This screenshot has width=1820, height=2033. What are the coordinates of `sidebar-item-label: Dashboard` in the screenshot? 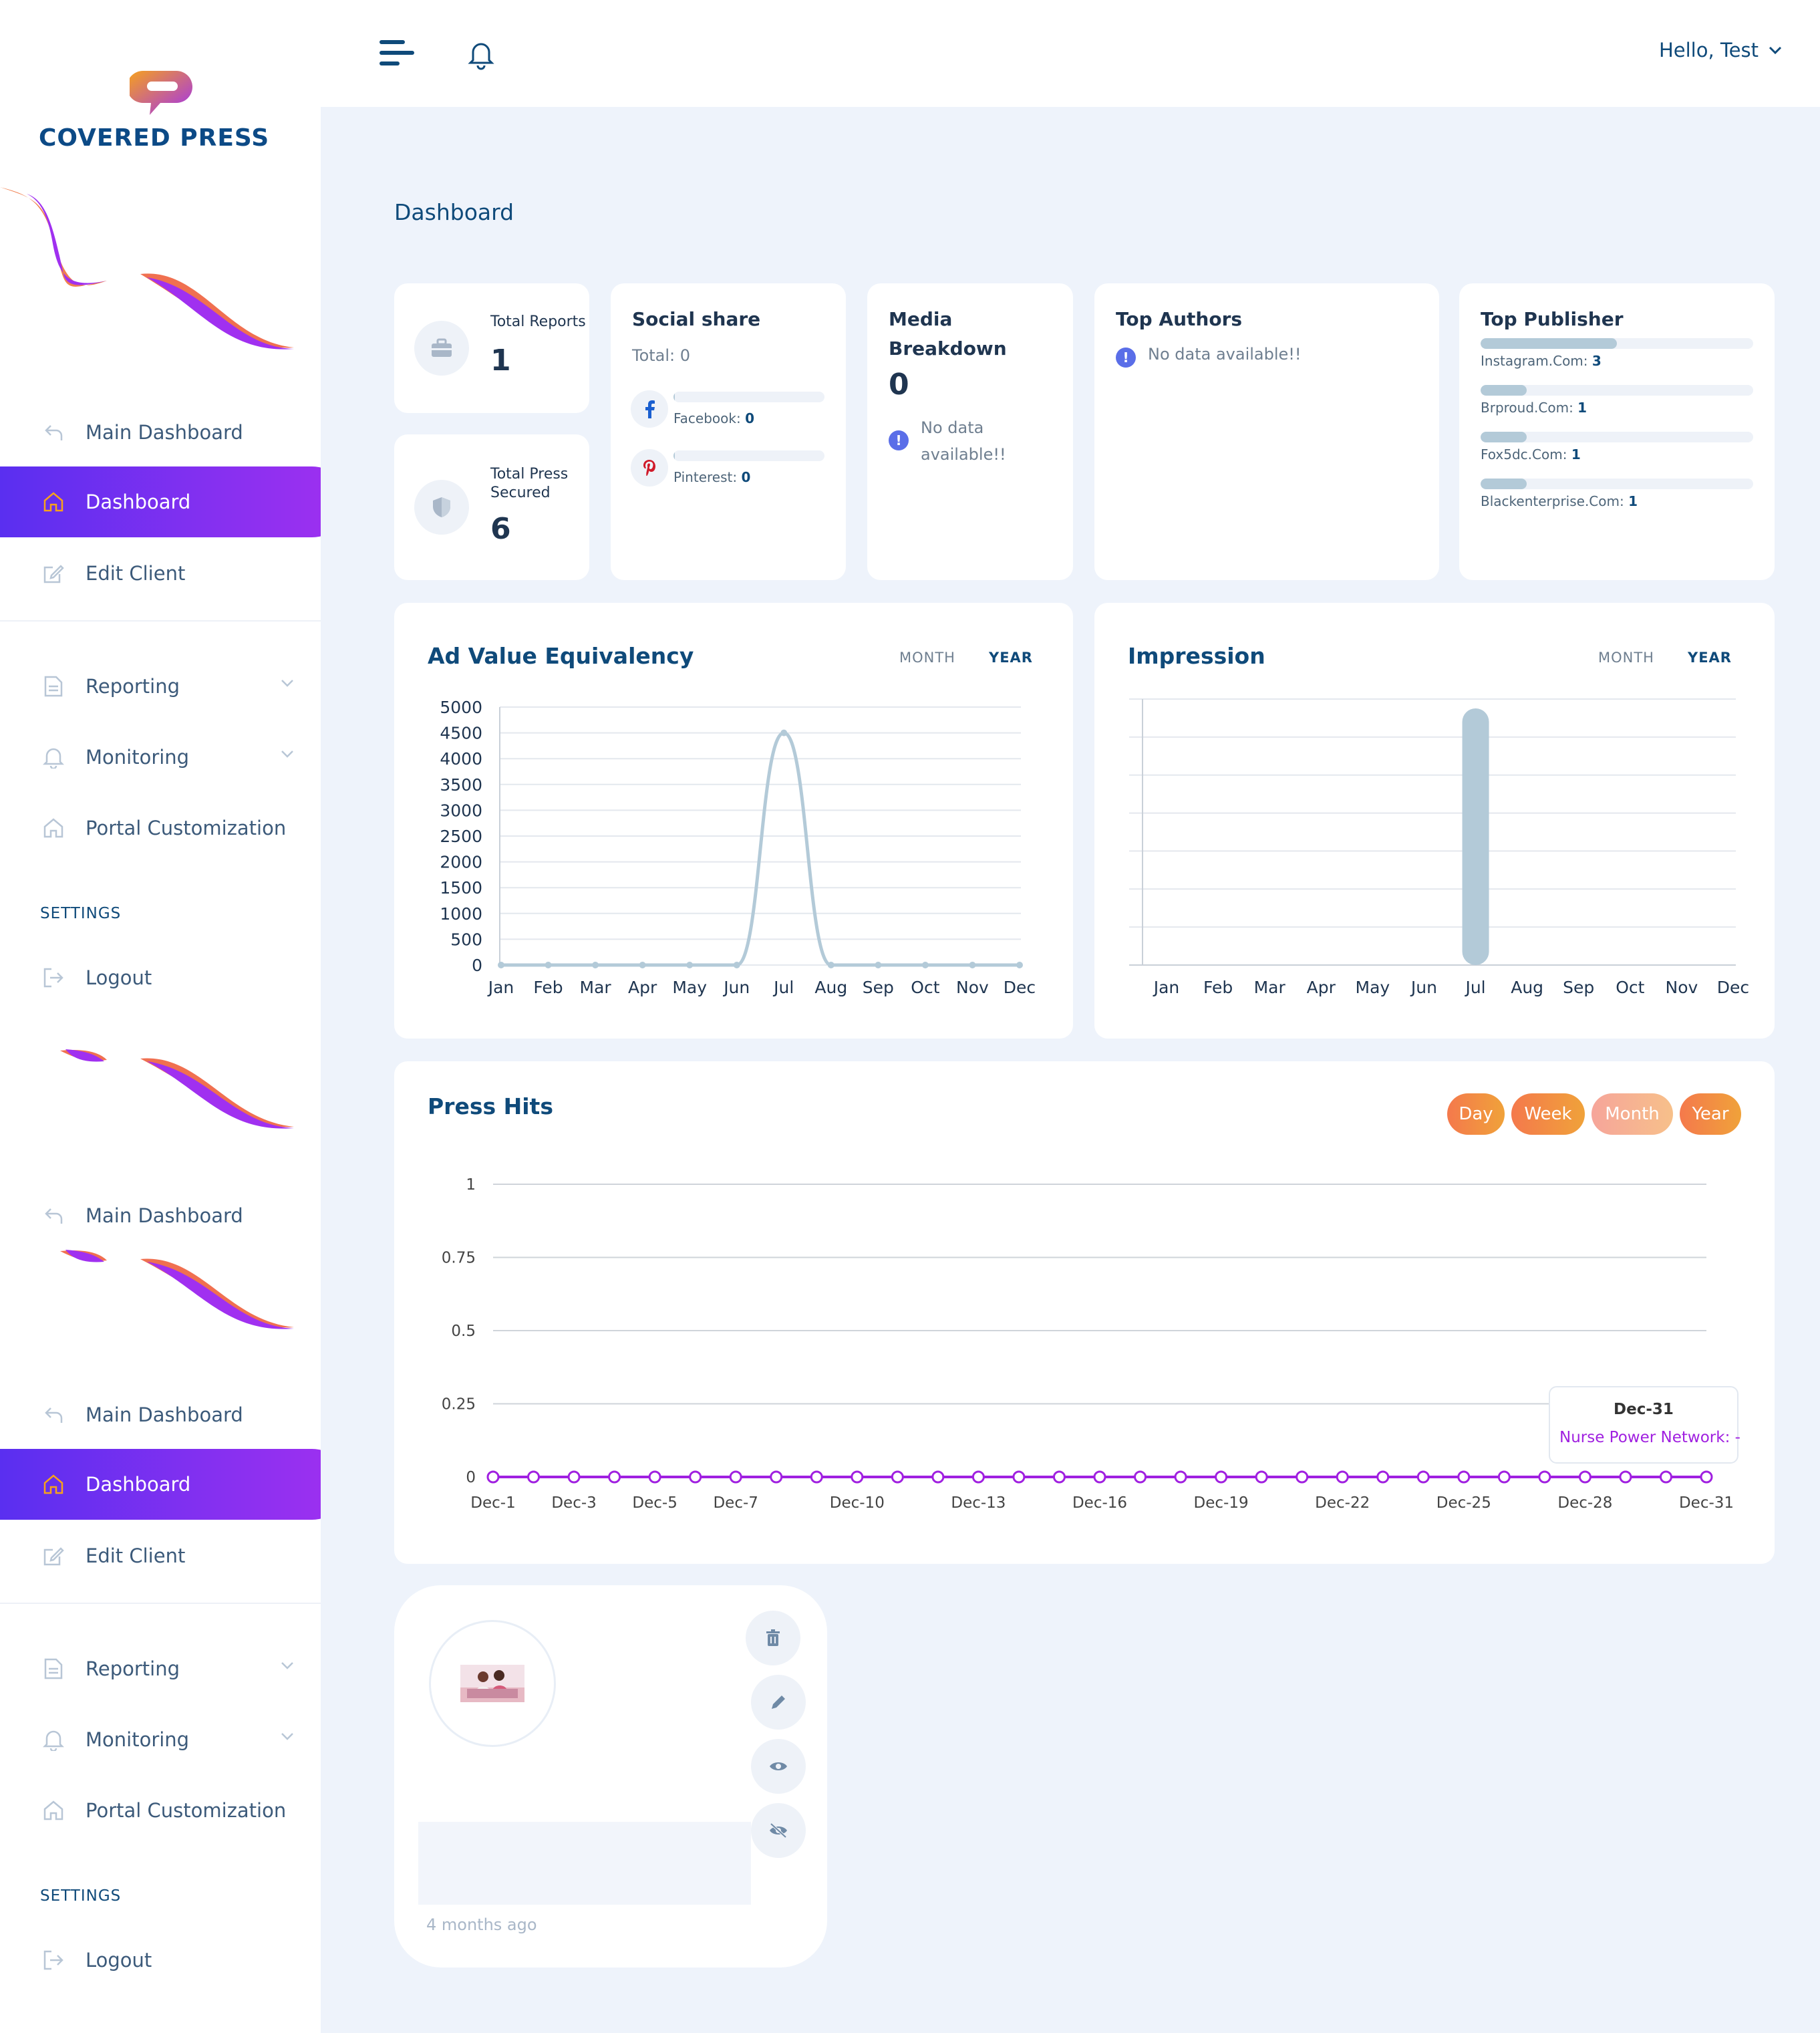 It's located at (138, 1484).